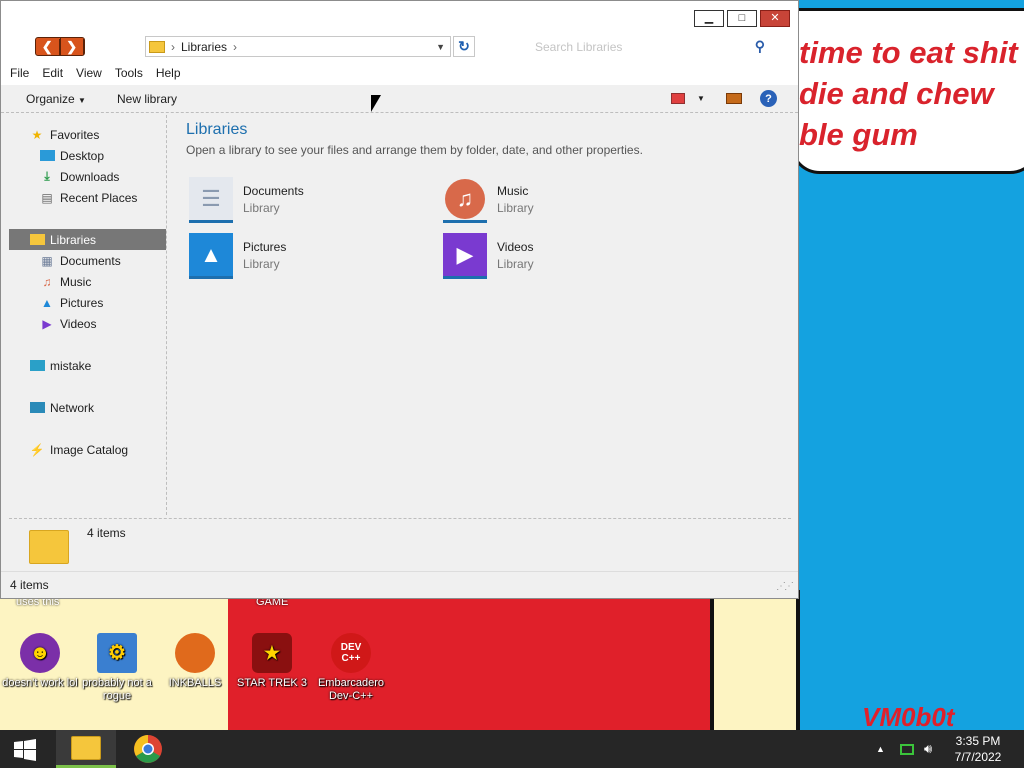  What do you see at coordinates (289, 201) in the screenshot?
I see `library-item-documents: ☰ Documents Library` at bounding box center [289, 201].